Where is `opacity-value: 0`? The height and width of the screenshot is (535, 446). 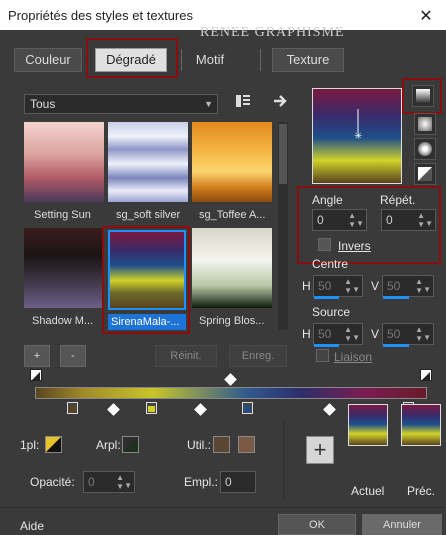
opacity-value: 0 is located at coordinates (91, 482).